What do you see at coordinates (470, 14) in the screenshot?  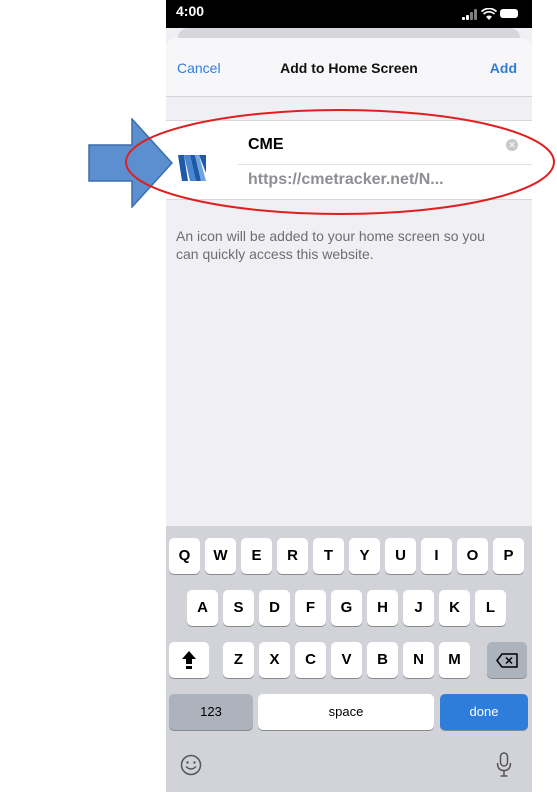 I see `signal-icon` at bounding box center [470, 14].